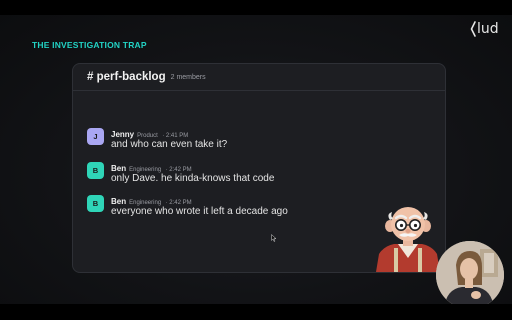  I want to click on letterbox-top, so click(256, 7).